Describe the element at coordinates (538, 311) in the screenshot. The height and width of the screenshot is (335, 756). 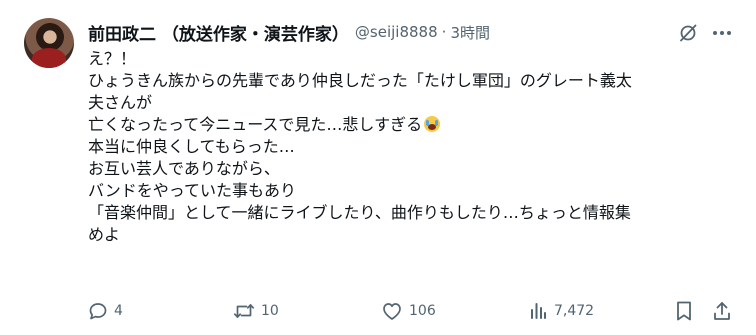
I see `views-icon` at that location.